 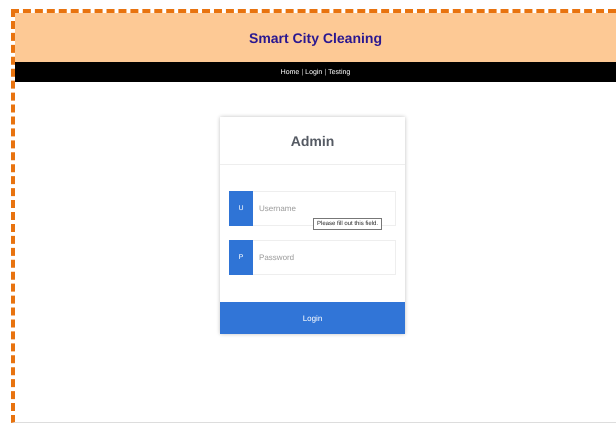 What do you see at coordinates (312, 318) in the screenshot?
I see `login-button: Login` at bounding box center [312, 318].